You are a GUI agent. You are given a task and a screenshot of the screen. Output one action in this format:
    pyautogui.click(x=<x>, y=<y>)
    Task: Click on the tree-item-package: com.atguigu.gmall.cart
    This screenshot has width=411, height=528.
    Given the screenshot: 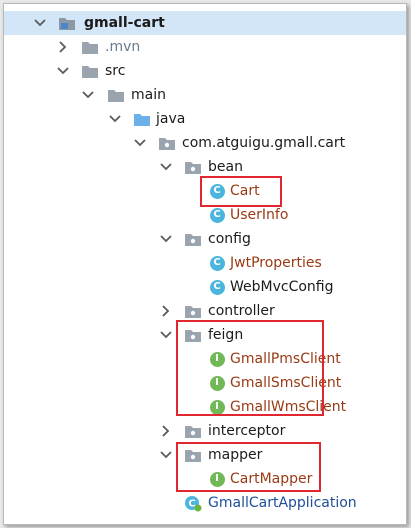 What is the action you would take?
    pyautogui.click(x=205, y=143)
    